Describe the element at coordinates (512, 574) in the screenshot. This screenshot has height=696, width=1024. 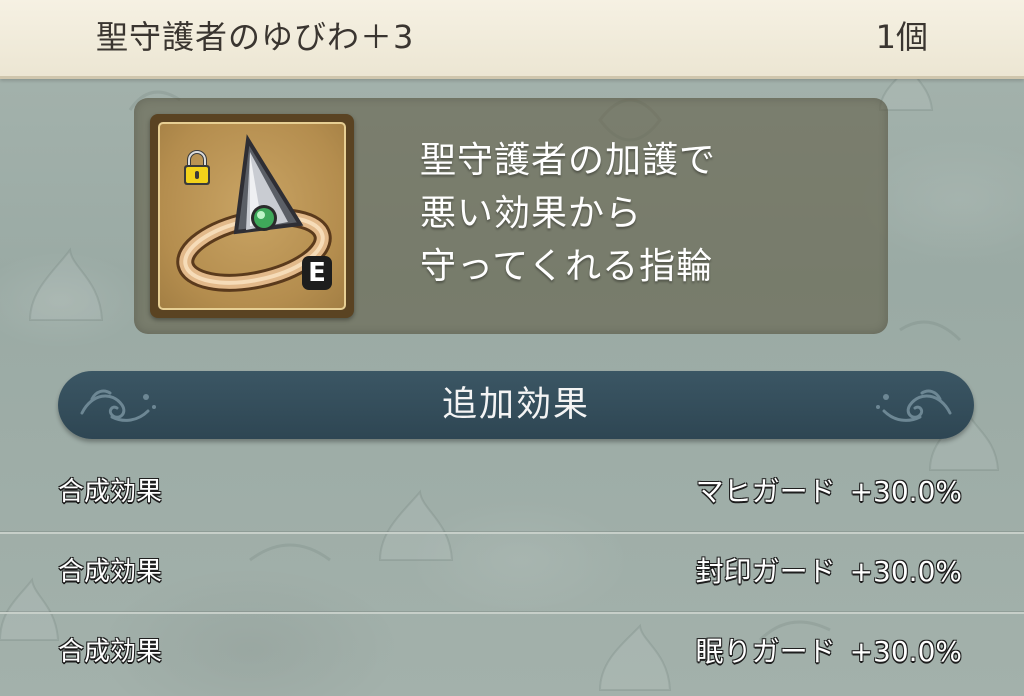
I see `effect-row: 合成効果 封印ガード +30.0%` at that location.